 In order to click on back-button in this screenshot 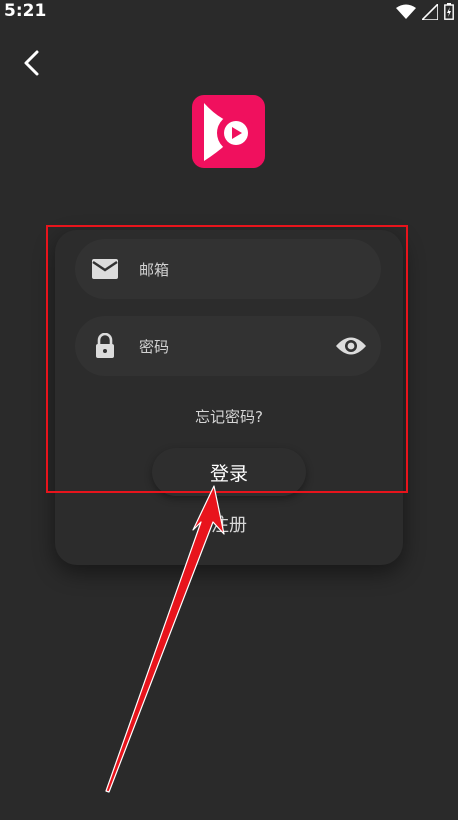, I will do `click(33, 63)`.